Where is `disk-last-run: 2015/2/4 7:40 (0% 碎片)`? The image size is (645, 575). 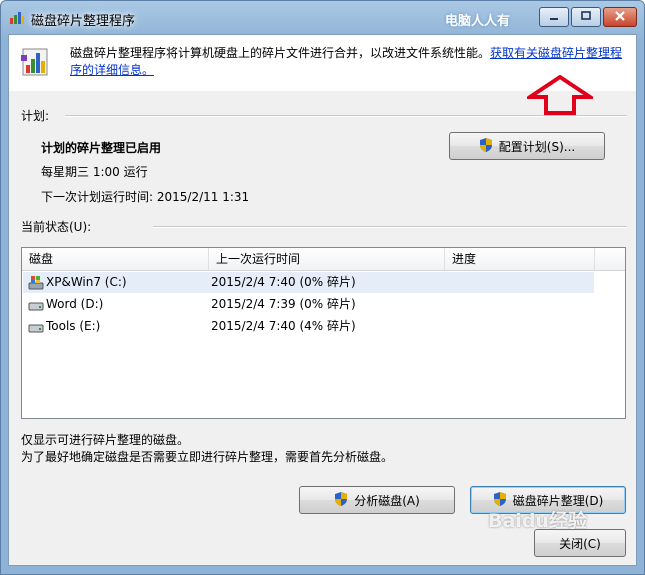 disk-last-run: 2015/2/4 7:40 (0% 碎片) is located at coordinates (283, 282).